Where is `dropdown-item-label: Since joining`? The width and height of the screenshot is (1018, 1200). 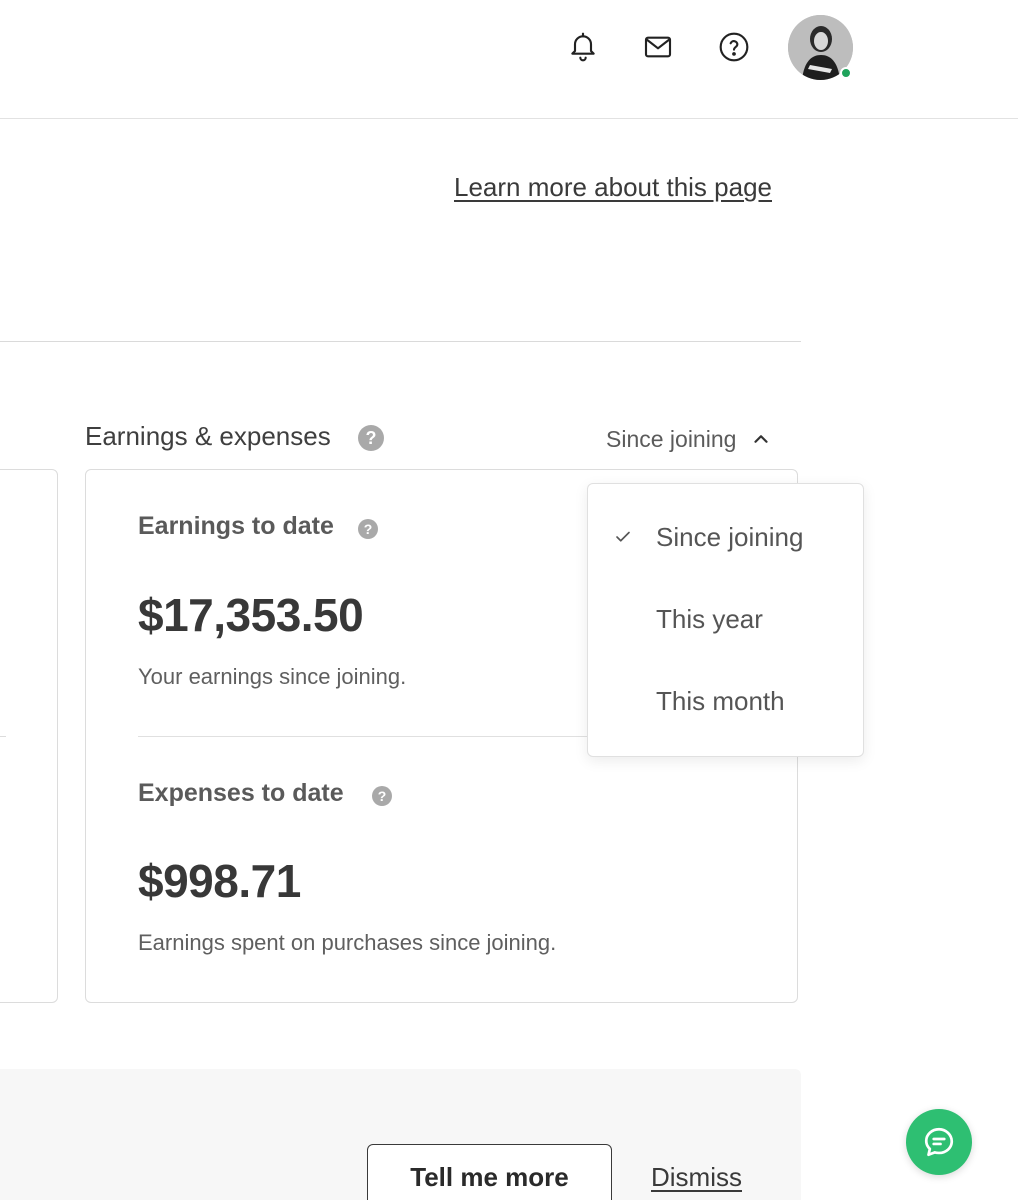
dropdown-item-label: Since joining is located at coordinates (730, 536).